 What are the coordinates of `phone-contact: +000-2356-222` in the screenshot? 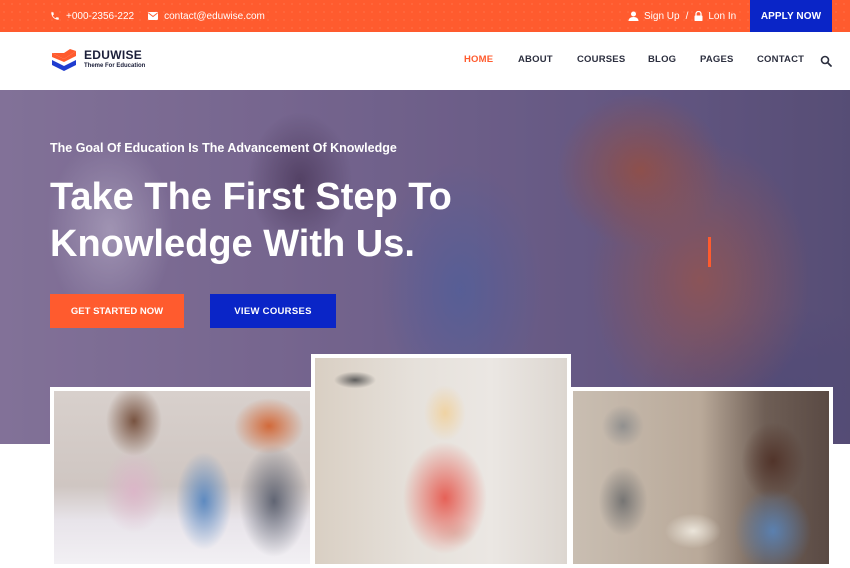 It's located at (92, 16).